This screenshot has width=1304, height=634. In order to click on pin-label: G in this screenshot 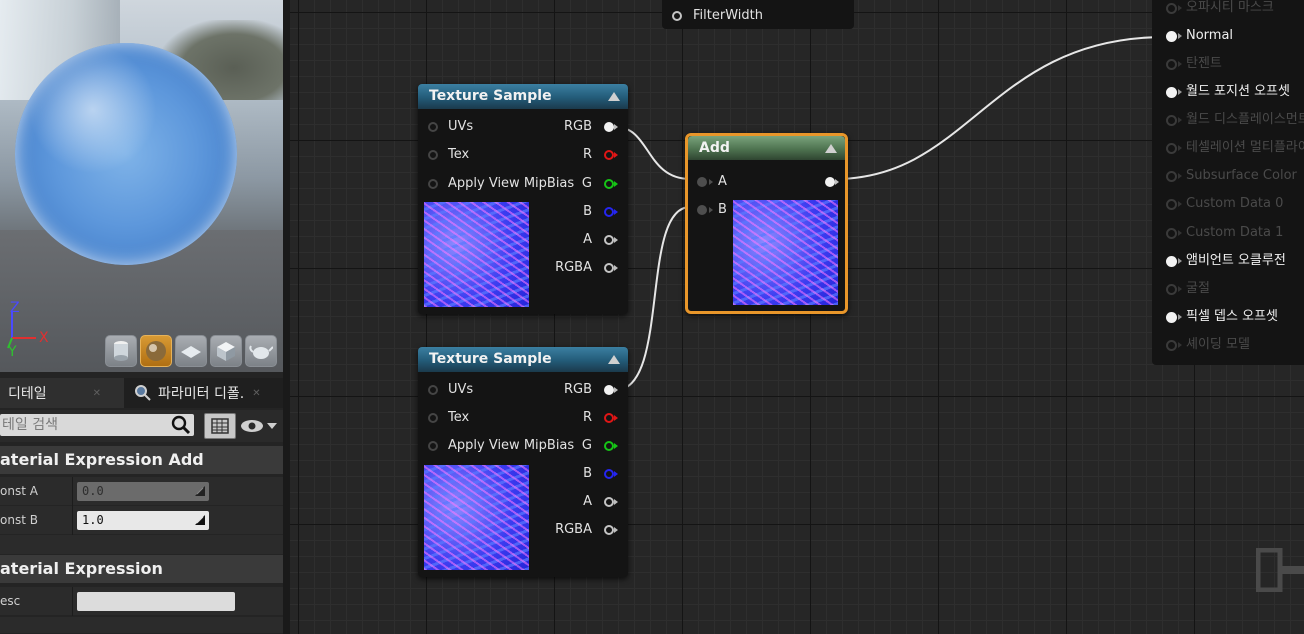, I will do `click(586, 445)`.